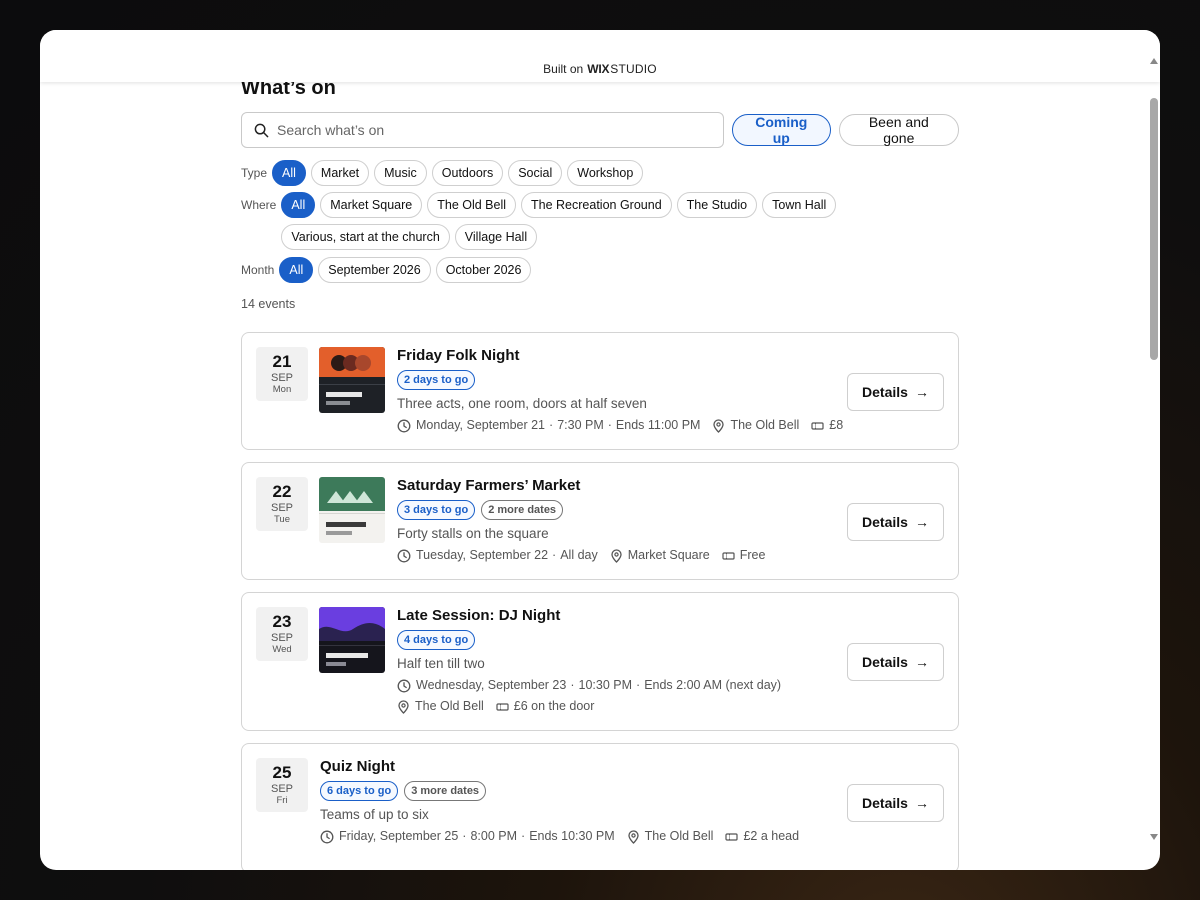 The image size is (1200, 900). I want to click on scroll-up-arrow-icon, so click(1154, 61).